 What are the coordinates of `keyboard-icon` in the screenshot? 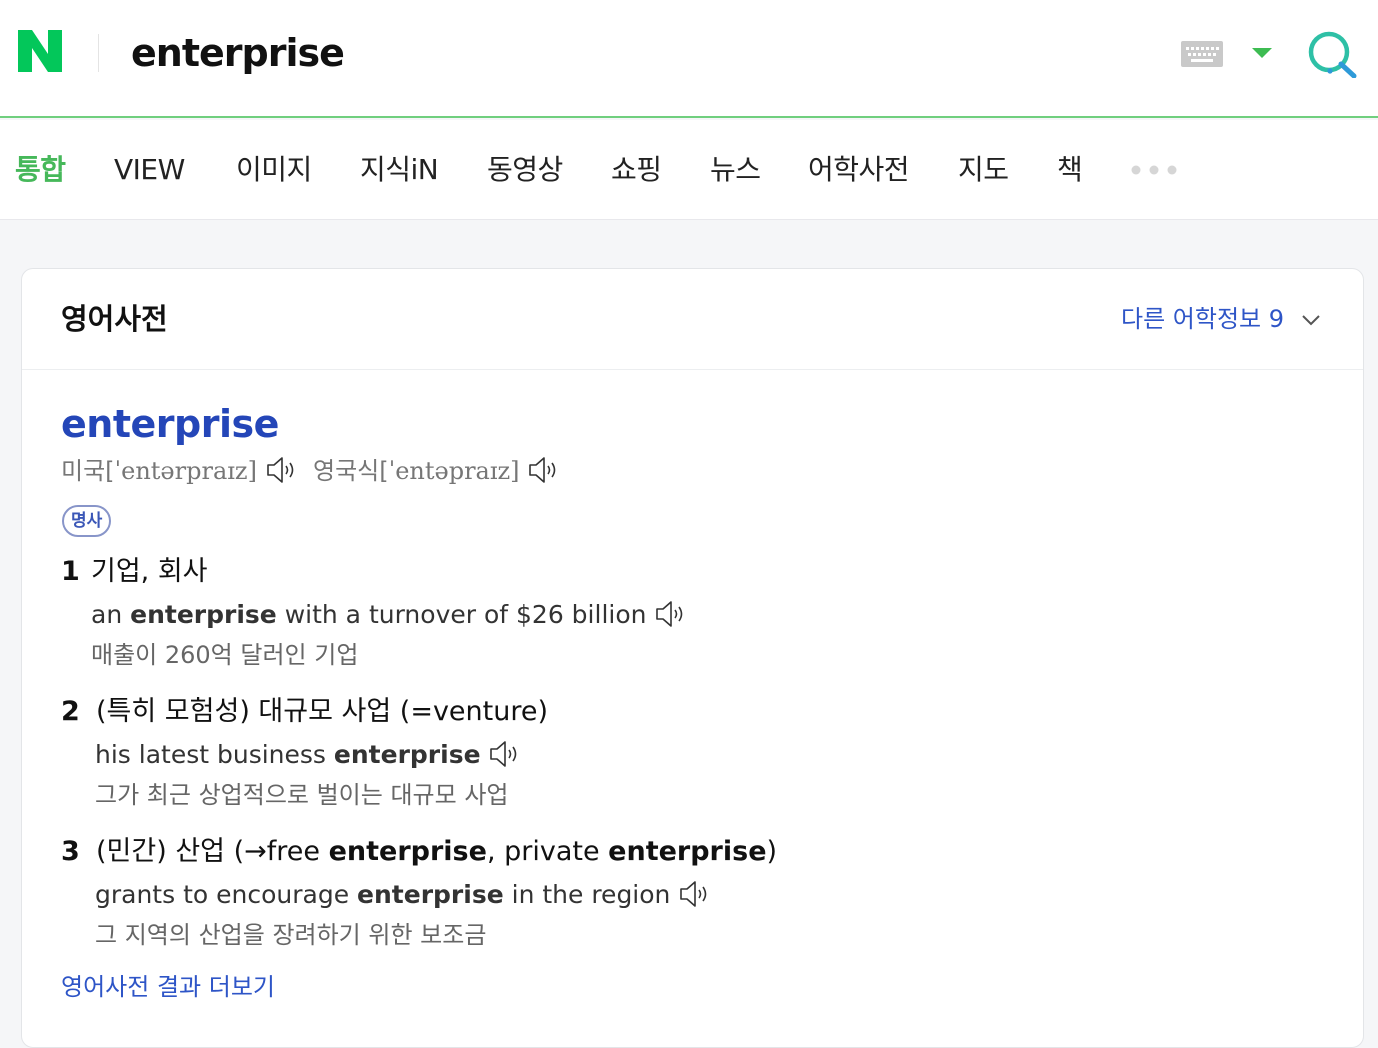 It's located at (1202, 54).